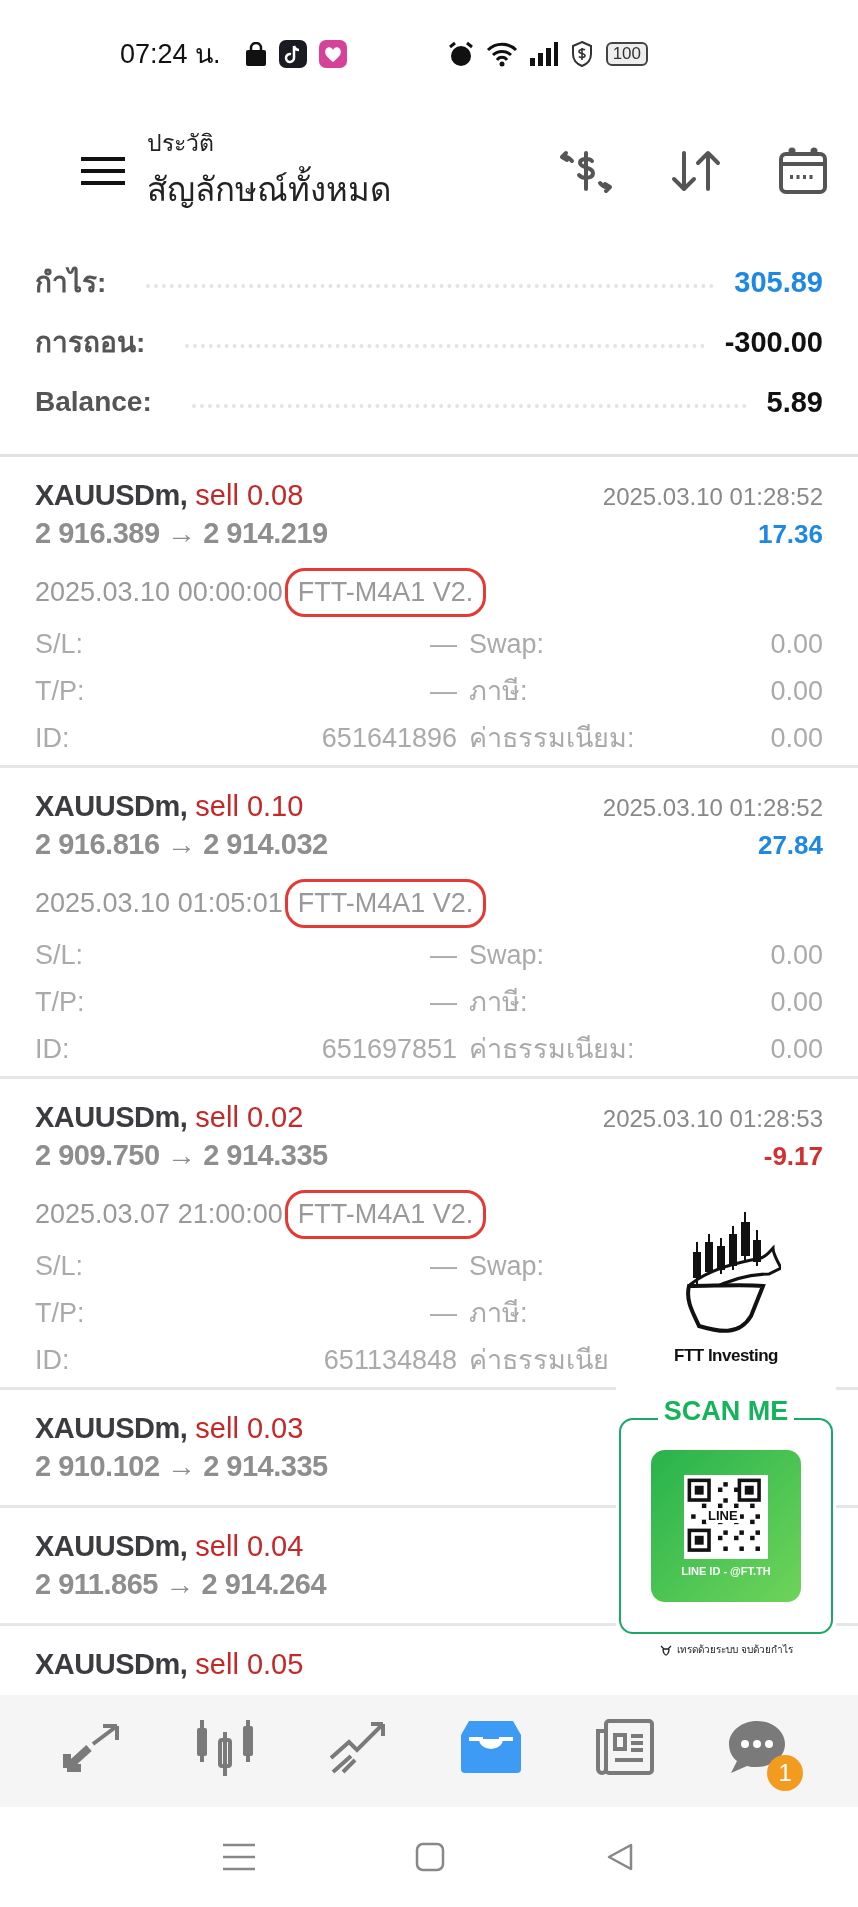 The image size is (858, 1907). Describe the element at coordinates (581, 53) in the screenshot. I see `shield-icon` at that location.